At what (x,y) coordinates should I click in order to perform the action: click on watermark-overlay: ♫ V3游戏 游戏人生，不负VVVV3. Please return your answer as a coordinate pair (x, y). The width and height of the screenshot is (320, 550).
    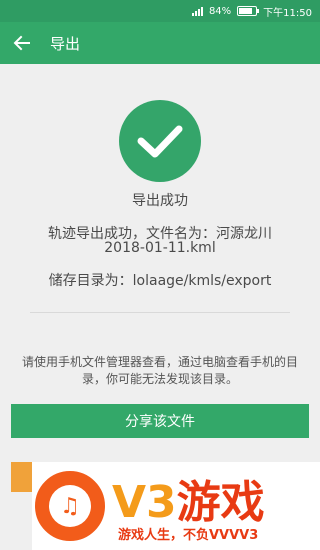
    Looking at the image, I should click on (176, 506).